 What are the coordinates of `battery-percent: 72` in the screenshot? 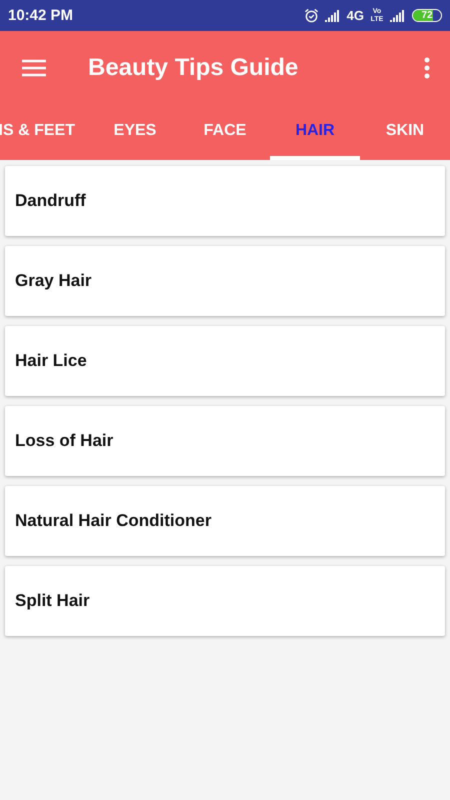 It's located at (427, 15).